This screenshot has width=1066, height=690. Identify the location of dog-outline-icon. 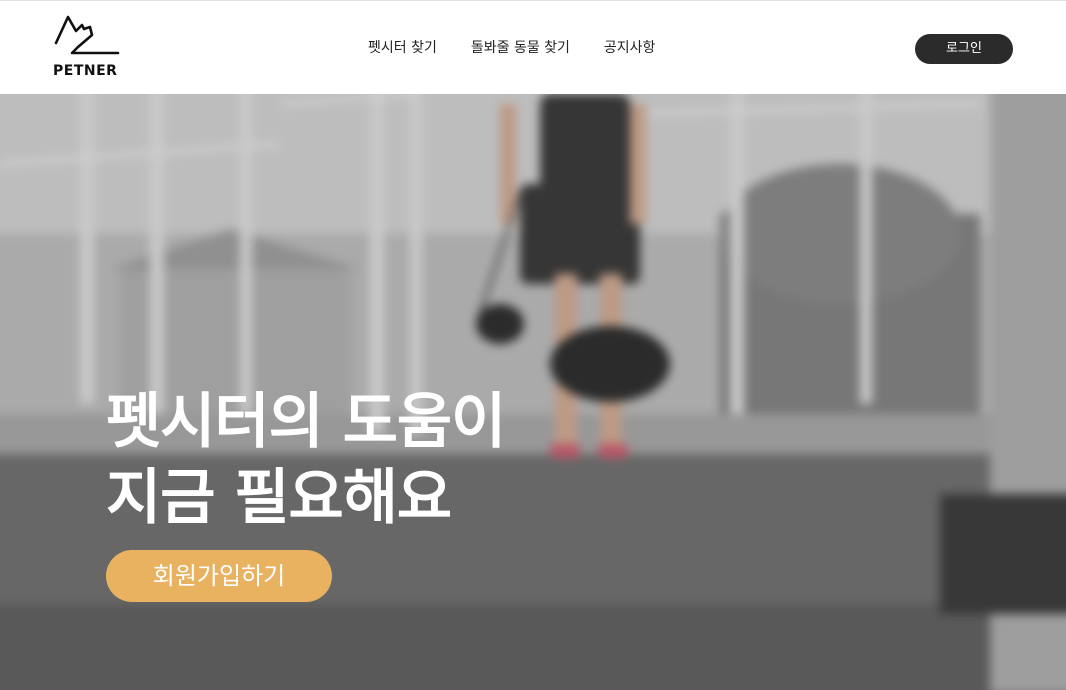
(87, 35).